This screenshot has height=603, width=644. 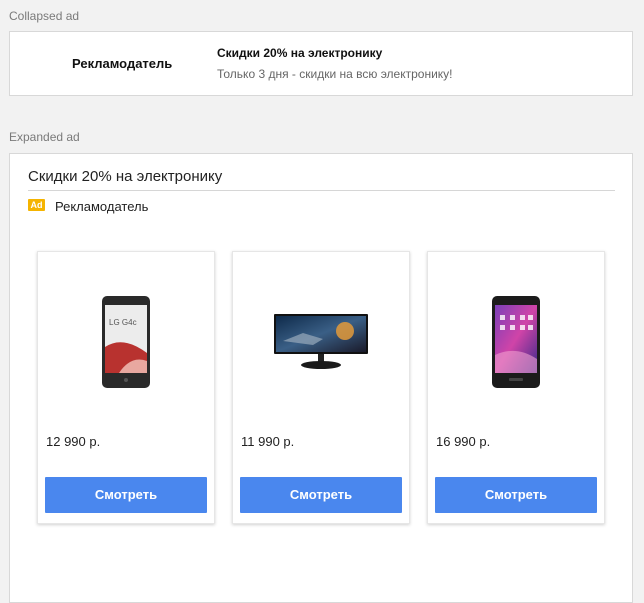 What do you see at coordinates (463, 441) in the screenshot?
I see `product-price: 16 990 р.` at bounding box center [463, 441].